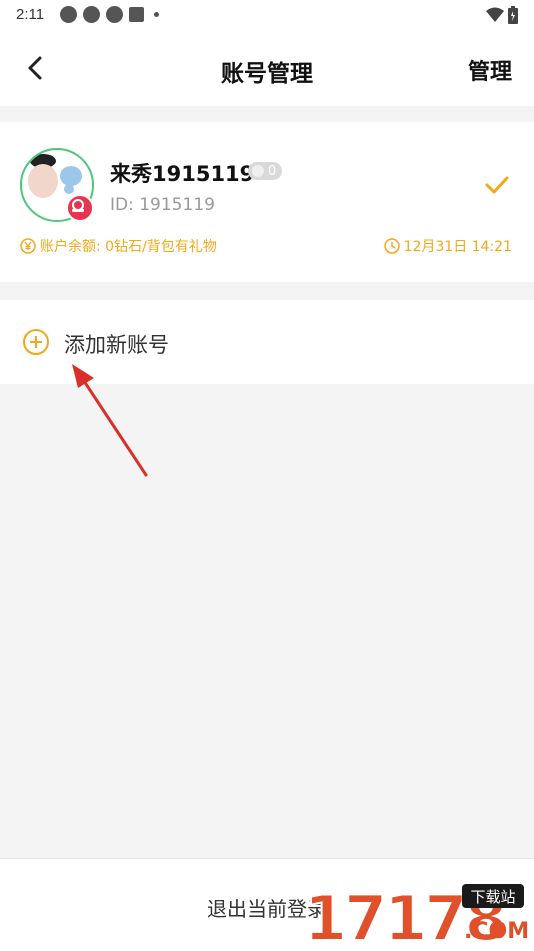 This screenshot has height=951, width=534. What do you see at coordinates (457, 247) in the screenshot?
I see `last-login-time: 12月31日 14:21` at bounding box center [457, 247].